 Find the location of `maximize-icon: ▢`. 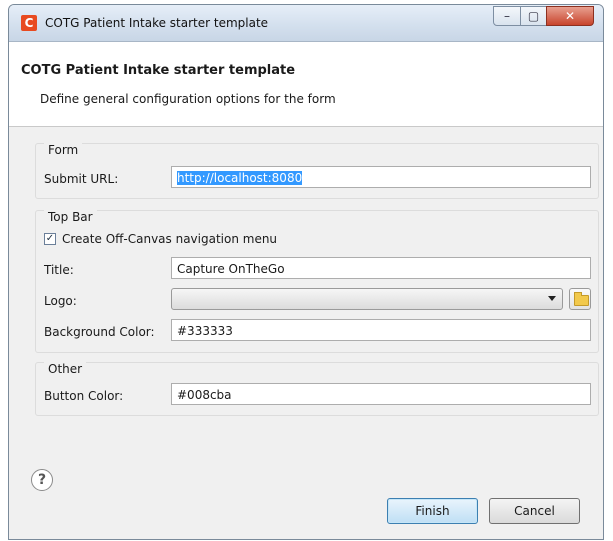

maximize-icon: ▢ is located at coordinates (533, 16).